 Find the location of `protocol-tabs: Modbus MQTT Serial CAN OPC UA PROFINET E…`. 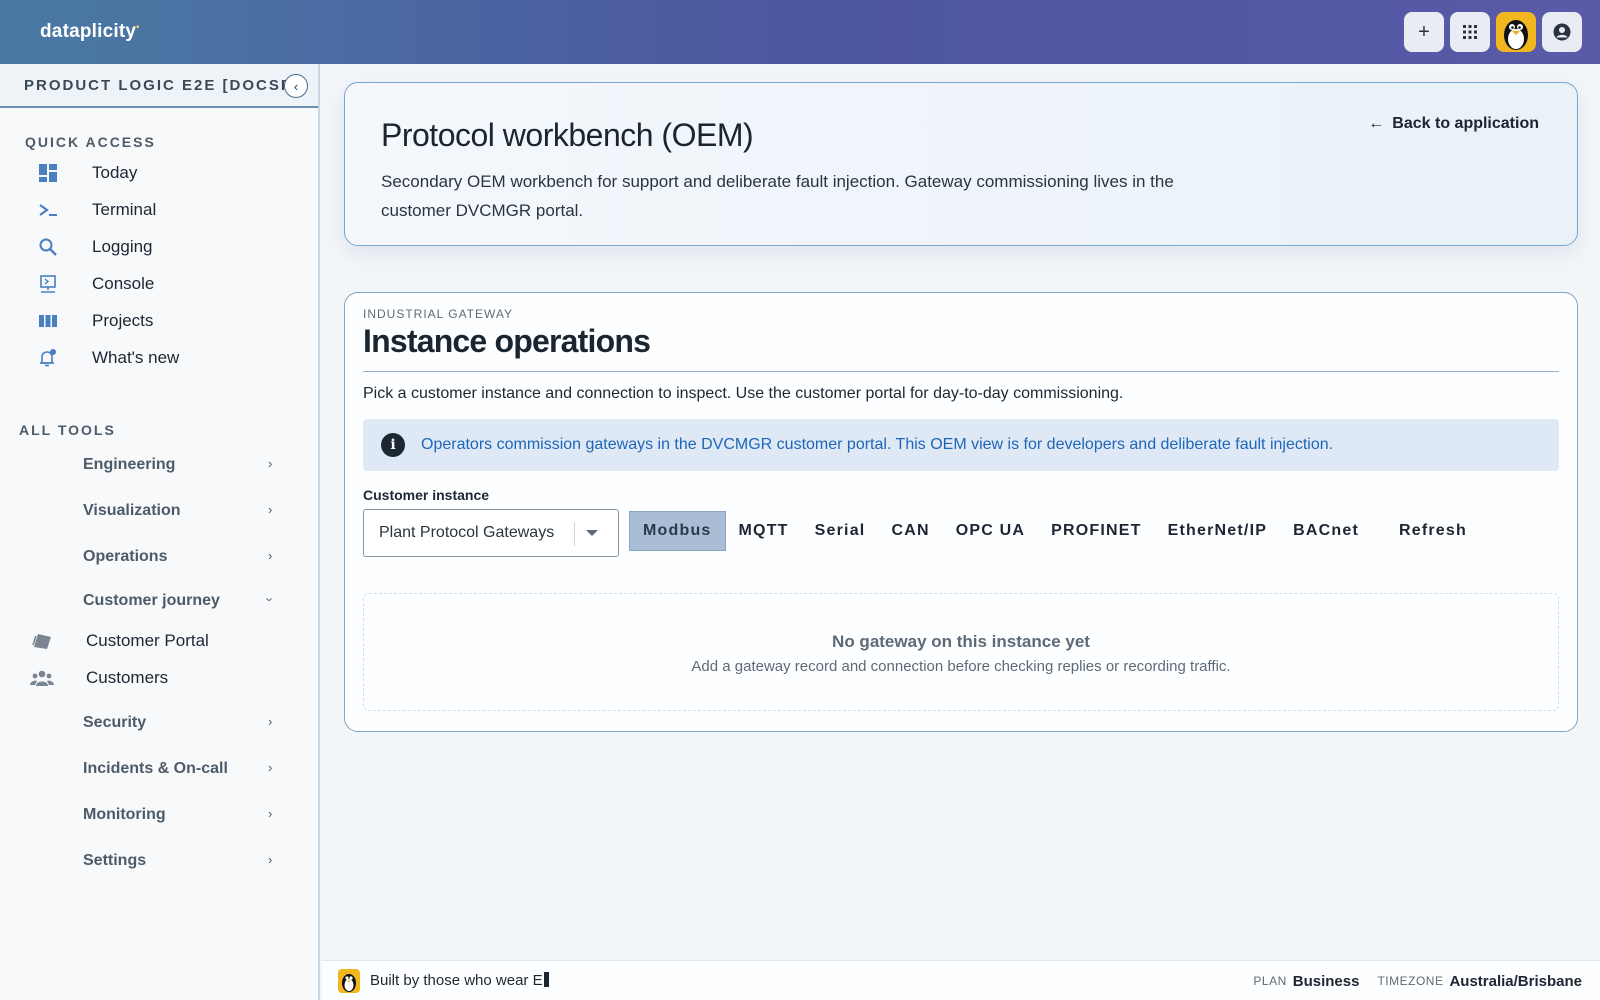

protocol-tabs: Modbus MQTT Serial CAN OPC UA PROFINET E… is located at coordinates (1054, 531).